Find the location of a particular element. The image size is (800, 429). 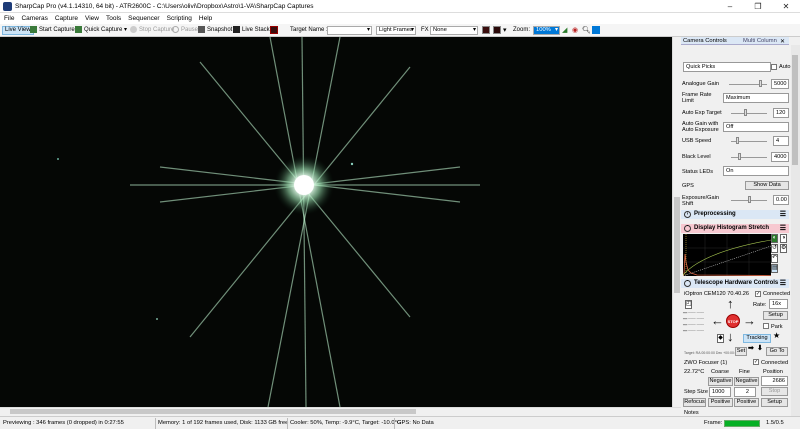

exp-gain-shift-value: 0.00 is located at coordinates (781, 200).